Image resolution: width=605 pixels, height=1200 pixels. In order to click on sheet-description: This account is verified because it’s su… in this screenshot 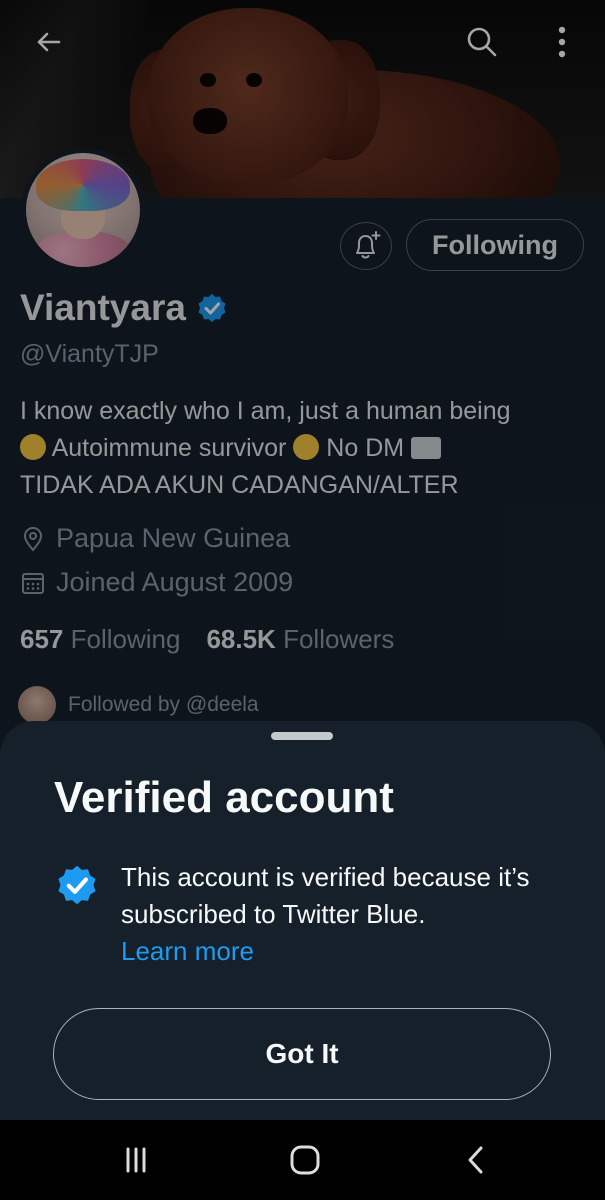, I will do `click(341, 914)`.